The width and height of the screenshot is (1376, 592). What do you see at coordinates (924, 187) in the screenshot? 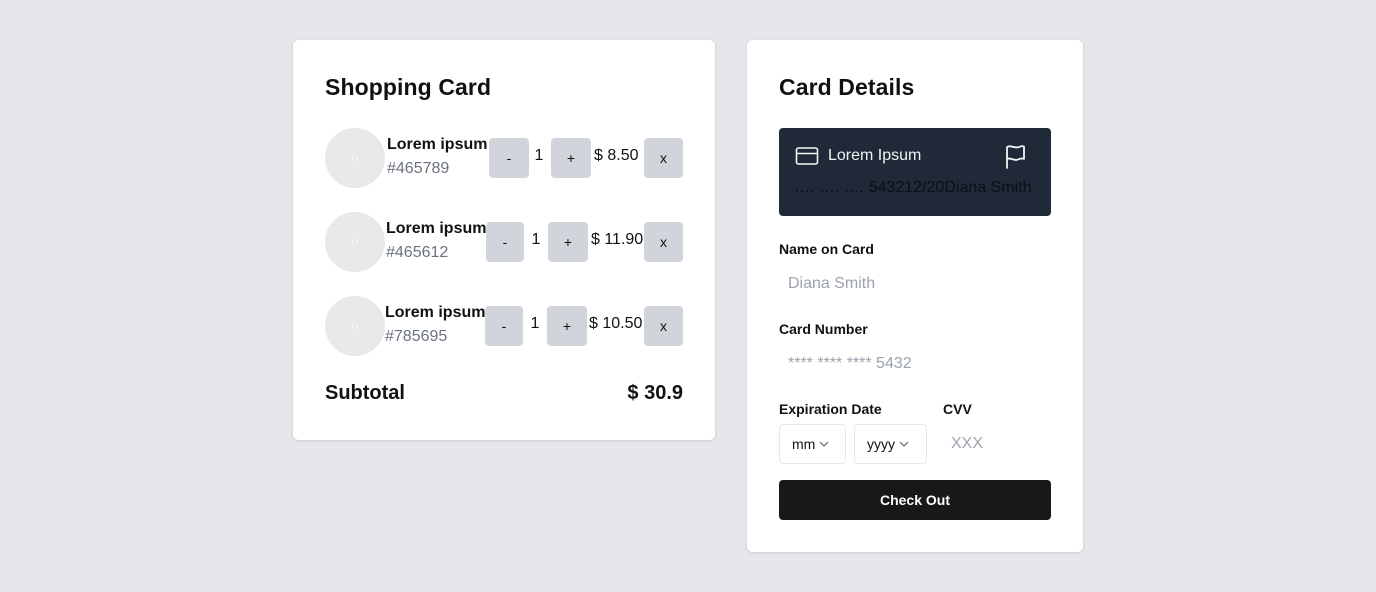
I see `card-expiry: 12/20` at bounding box center [924, 187].